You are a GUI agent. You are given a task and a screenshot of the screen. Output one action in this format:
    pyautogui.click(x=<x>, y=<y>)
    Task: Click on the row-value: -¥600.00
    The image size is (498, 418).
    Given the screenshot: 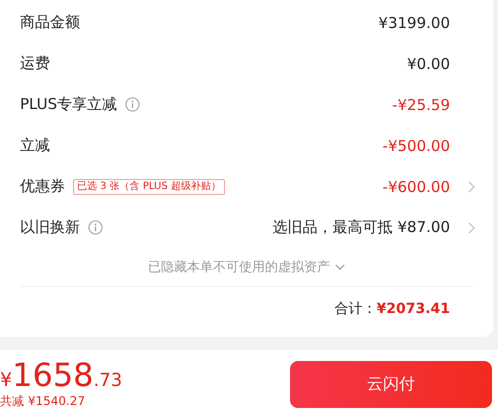 What is the action you would take?
    pyautogui.click(x=416, y=187)
    